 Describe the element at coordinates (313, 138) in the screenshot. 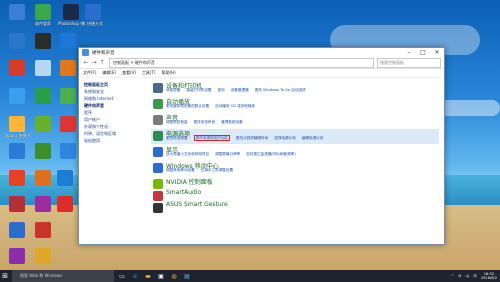

I see `category-link: 编辑电源计划` at that location.